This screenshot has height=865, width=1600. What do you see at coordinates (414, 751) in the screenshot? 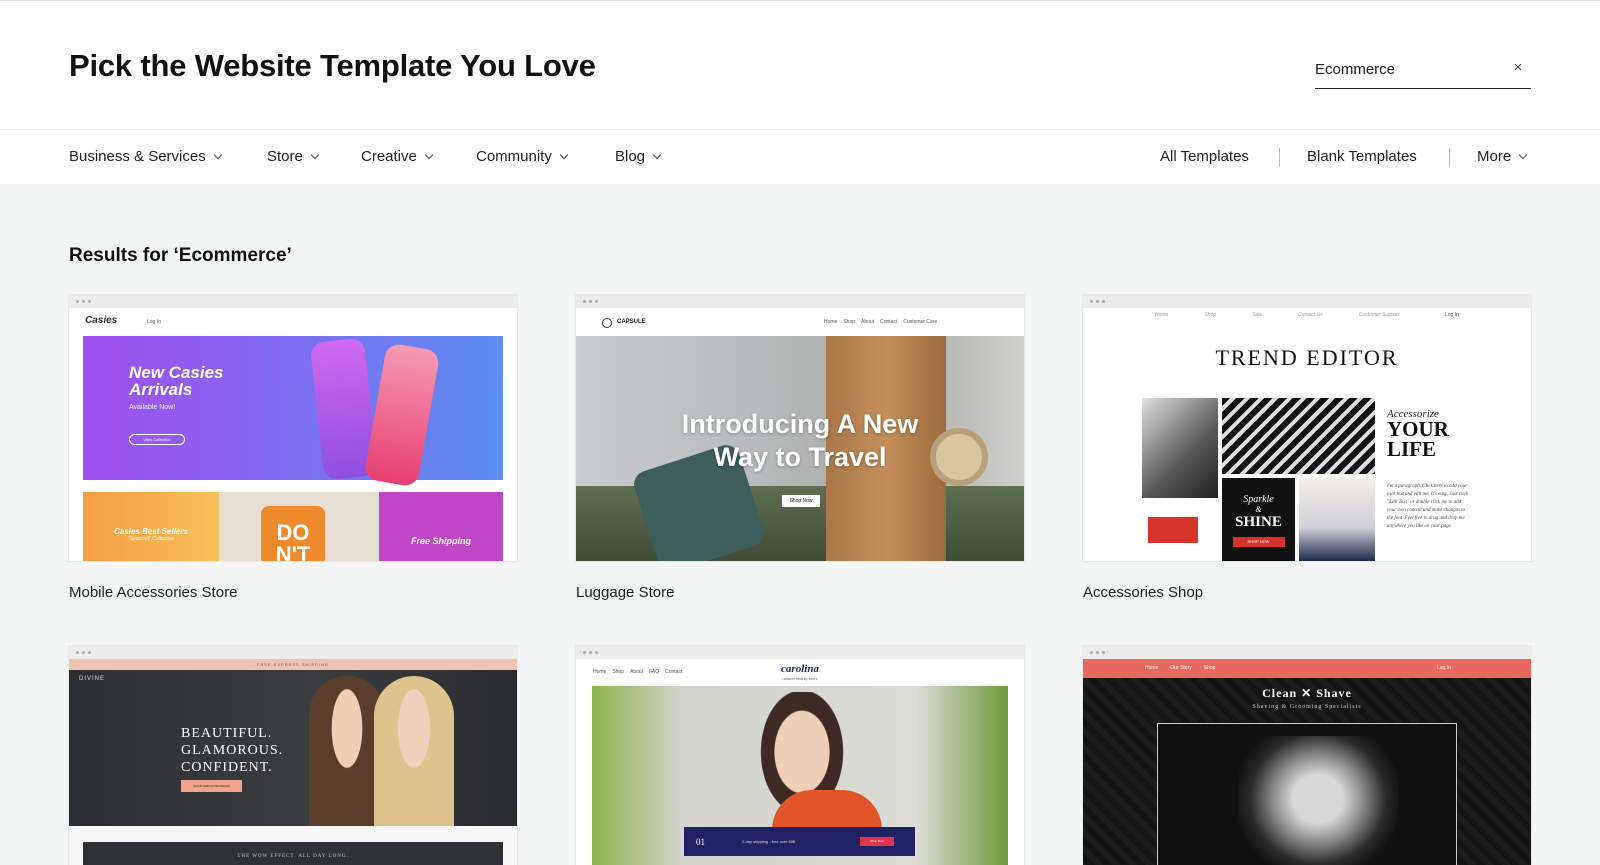
I see `preview-model` at bounding box center [414, 751].